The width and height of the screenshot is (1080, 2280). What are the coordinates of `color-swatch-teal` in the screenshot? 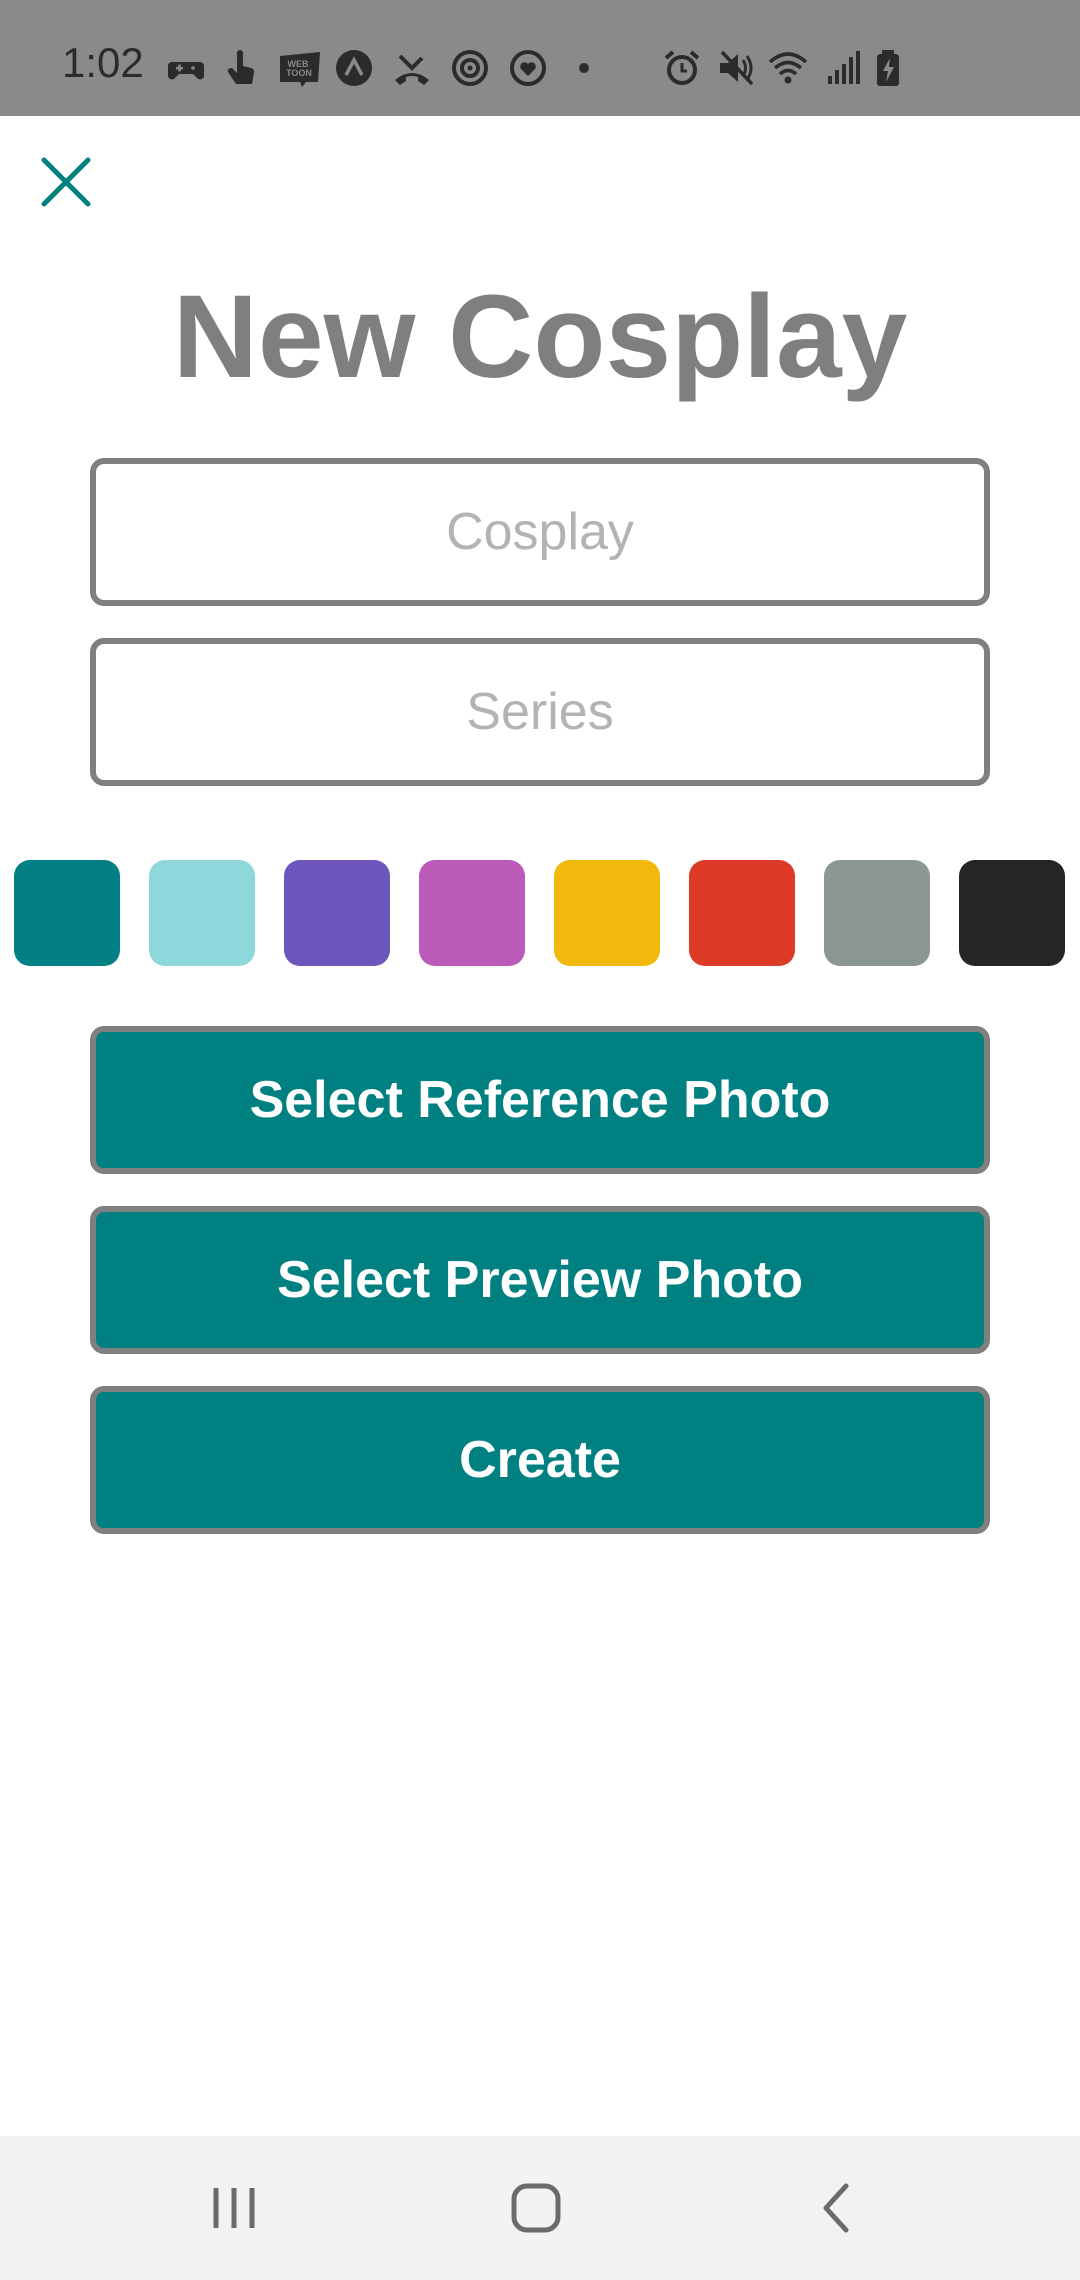 It's located at (67, 913).